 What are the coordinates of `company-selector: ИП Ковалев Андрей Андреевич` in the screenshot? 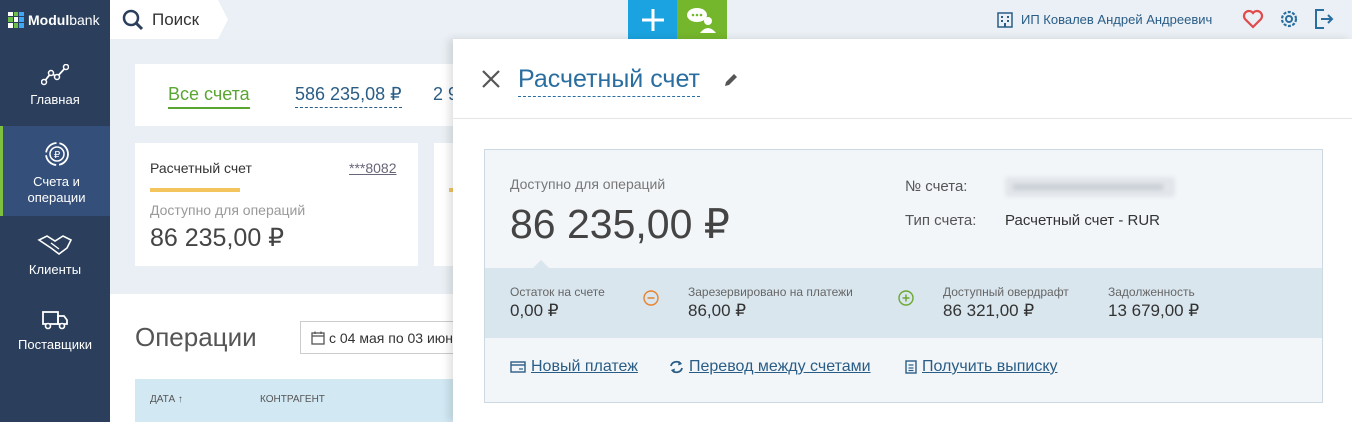 It's located at (1104, 19).